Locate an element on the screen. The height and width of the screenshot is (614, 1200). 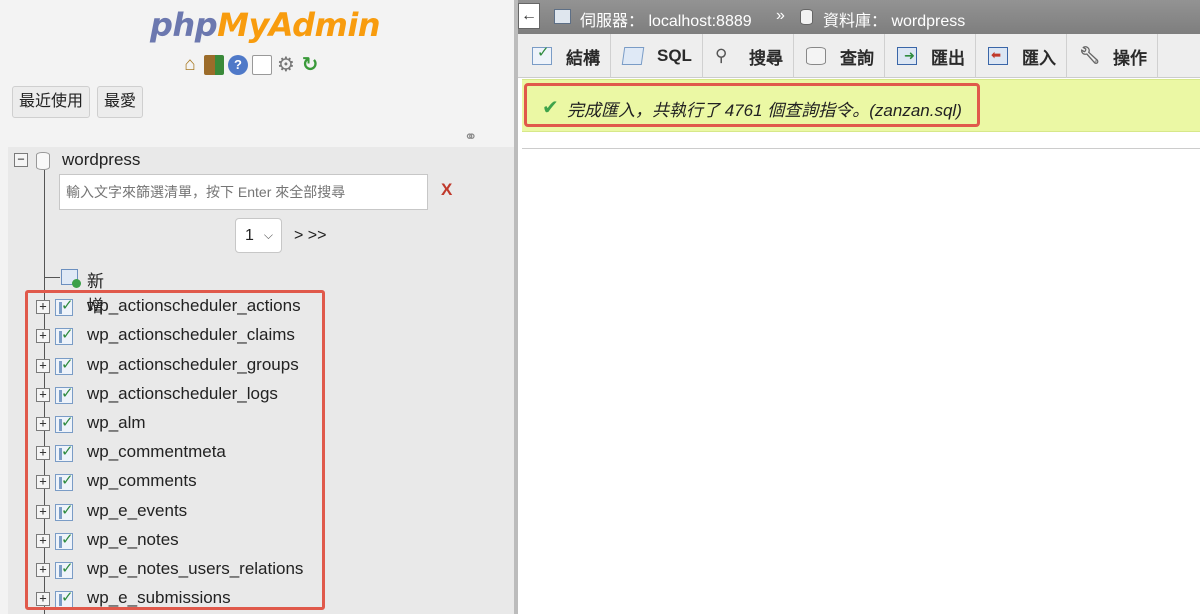
phpmyadmin-logo: phpMyAdmin is located at coordinates (265, 25).